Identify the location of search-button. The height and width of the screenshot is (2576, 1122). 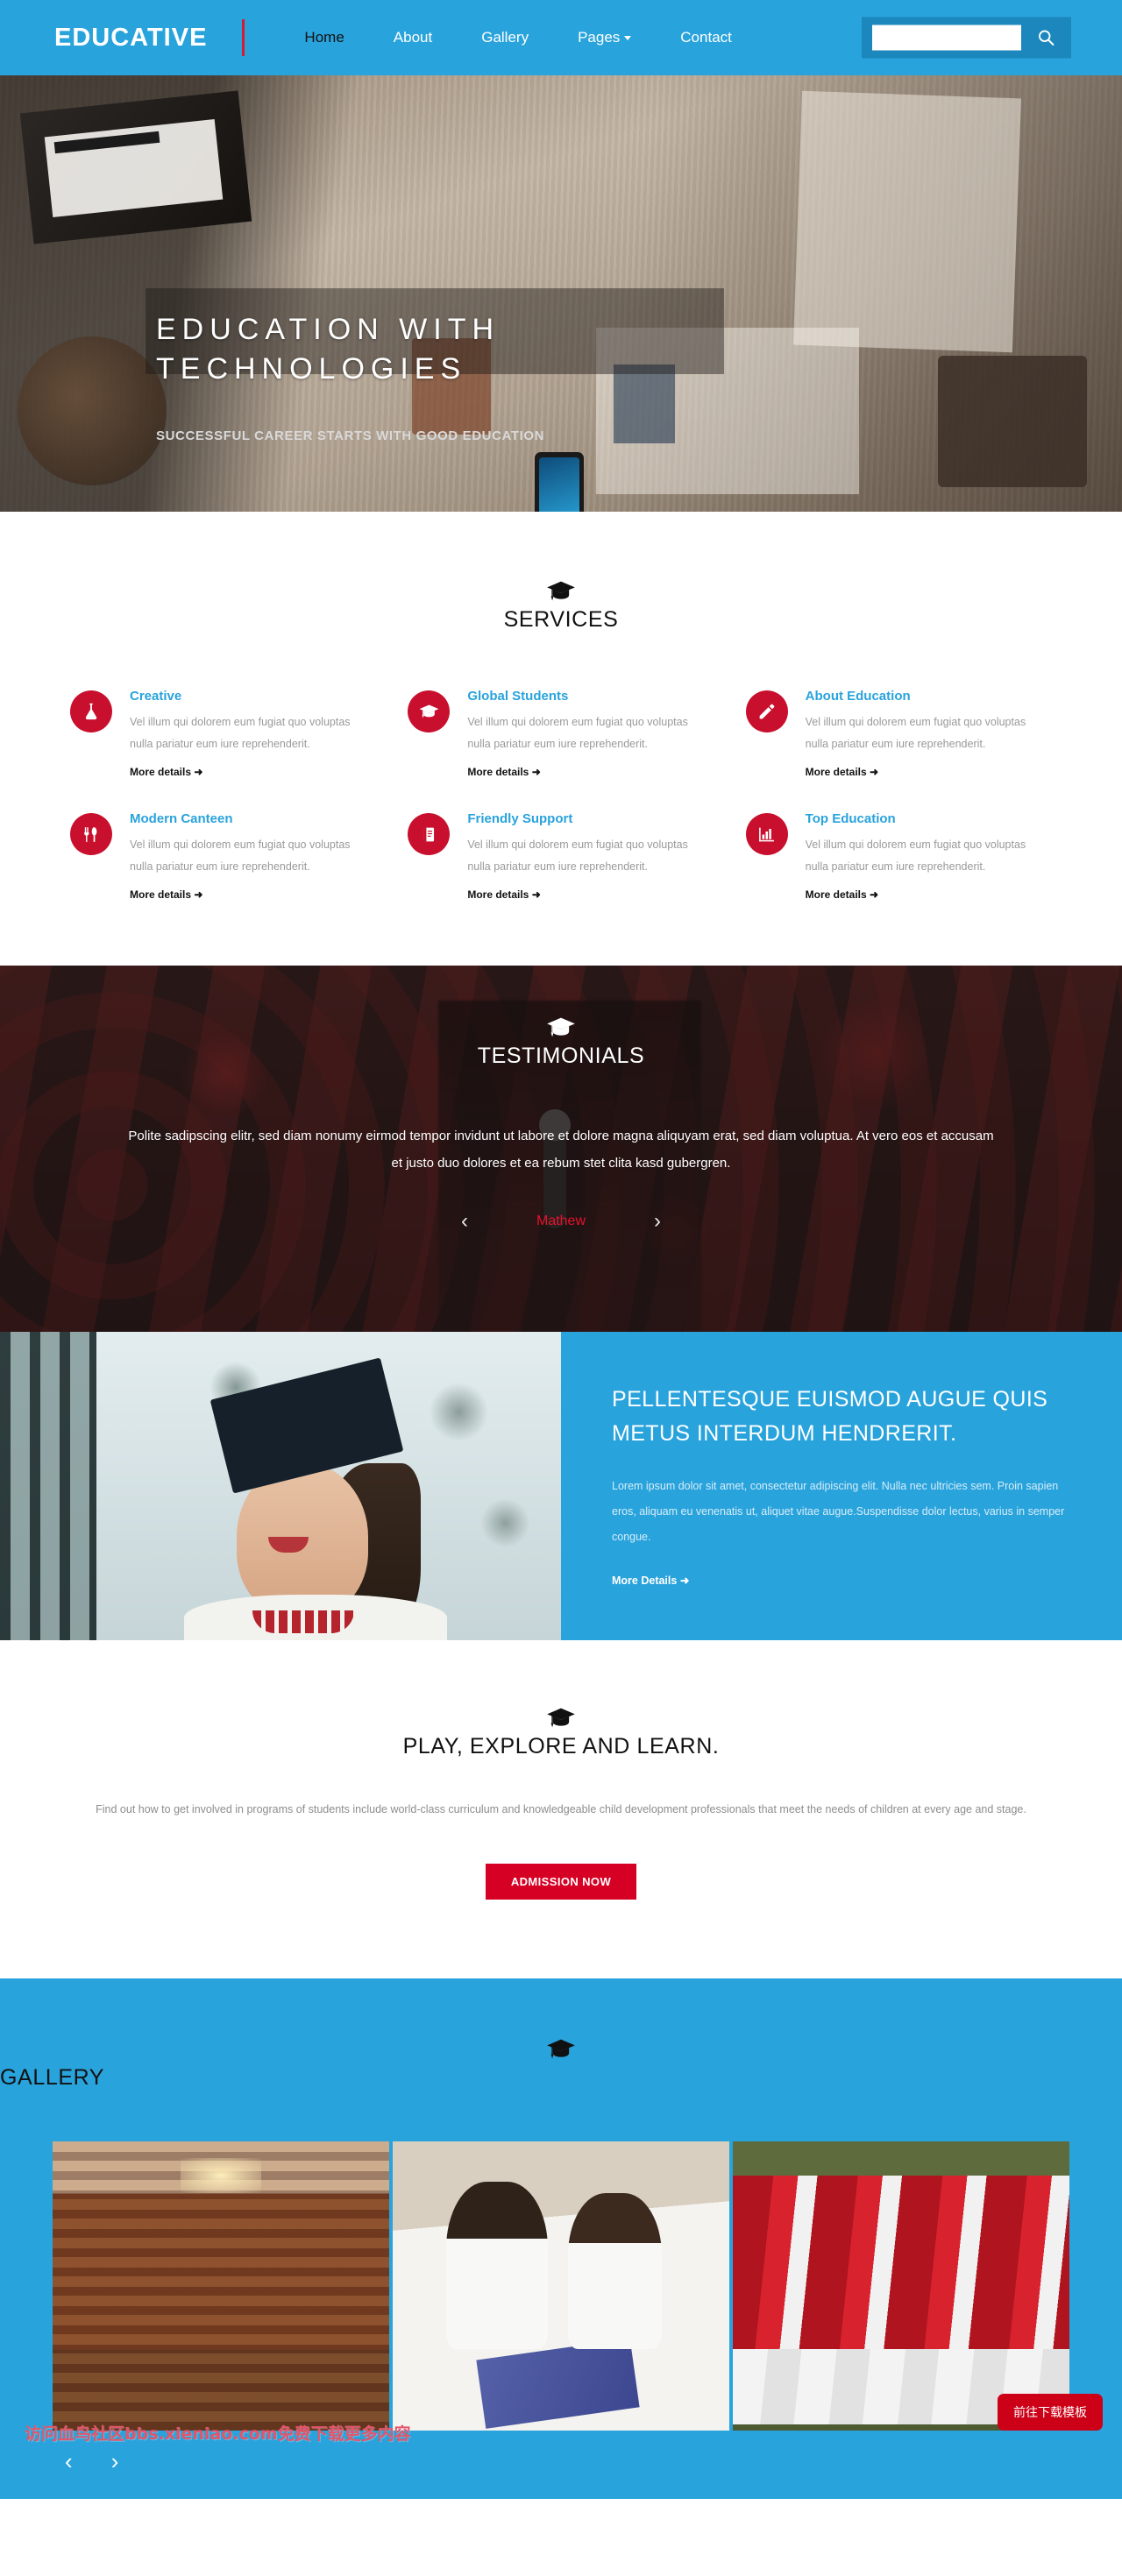
(1047, 38).